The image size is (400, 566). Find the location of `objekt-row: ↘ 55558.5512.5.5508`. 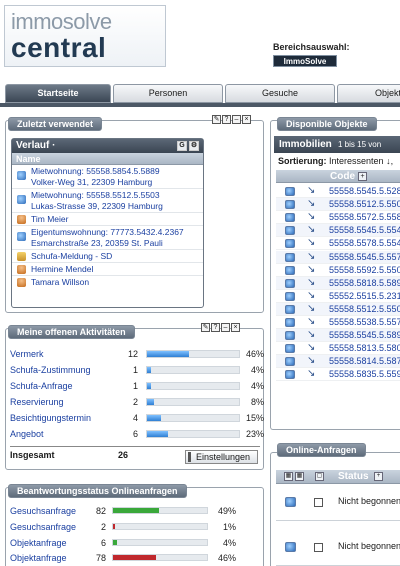

objekt-row: ↘ 55558.5512.5.5508 is located at coordinates (338, 309).